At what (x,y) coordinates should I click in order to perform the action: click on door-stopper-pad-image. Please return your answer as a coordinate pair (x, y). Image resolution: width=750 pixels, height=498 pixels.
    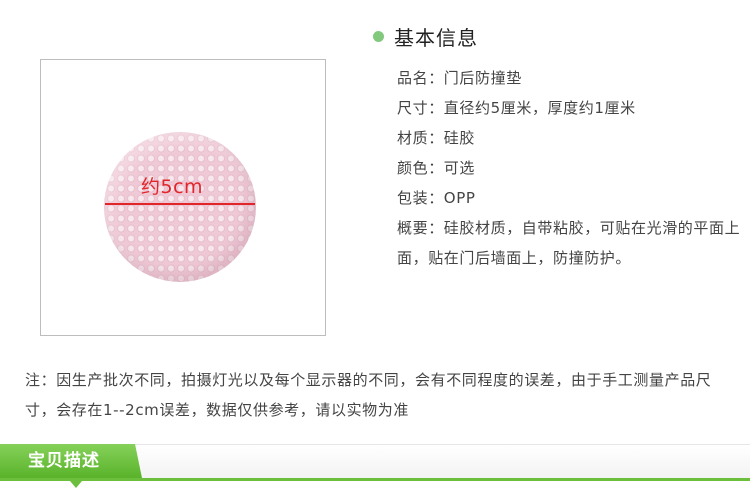
    Looking at the image, I should click on (180, 207).